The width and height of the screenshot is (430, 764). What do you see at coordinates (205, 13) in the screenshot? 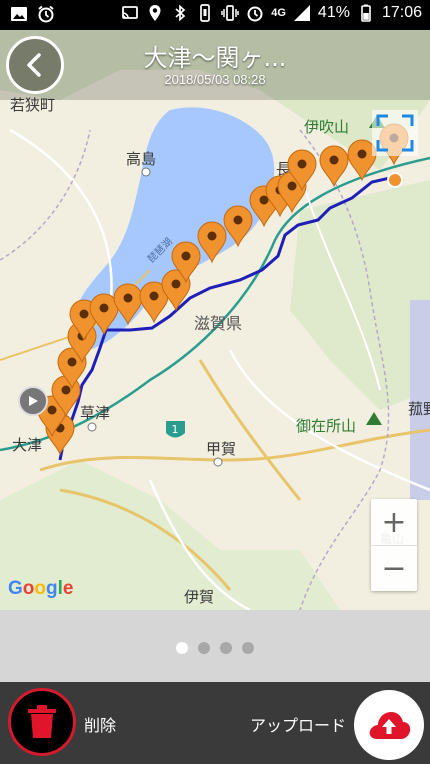
I see `phone-signal-icon` at bounding box center [205, 13].